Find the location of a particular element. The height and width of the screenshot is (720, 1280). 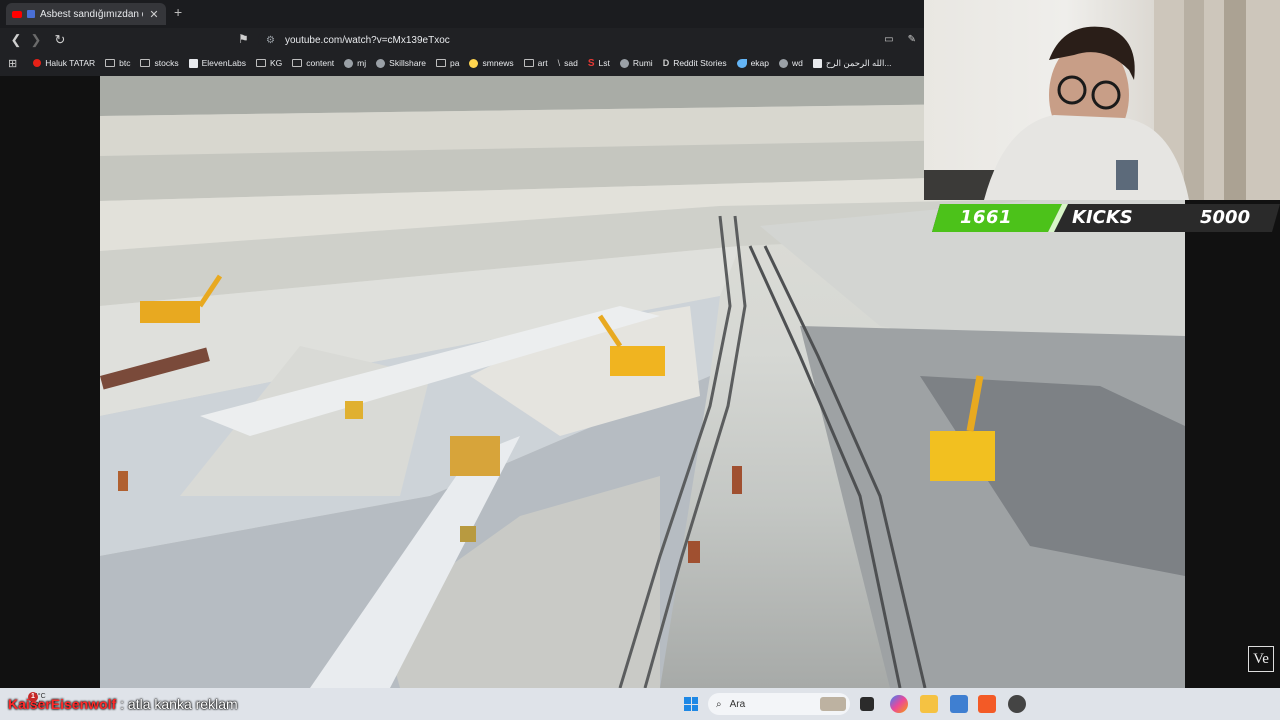

new-tab-button: + is located at coordinates (178, 12).